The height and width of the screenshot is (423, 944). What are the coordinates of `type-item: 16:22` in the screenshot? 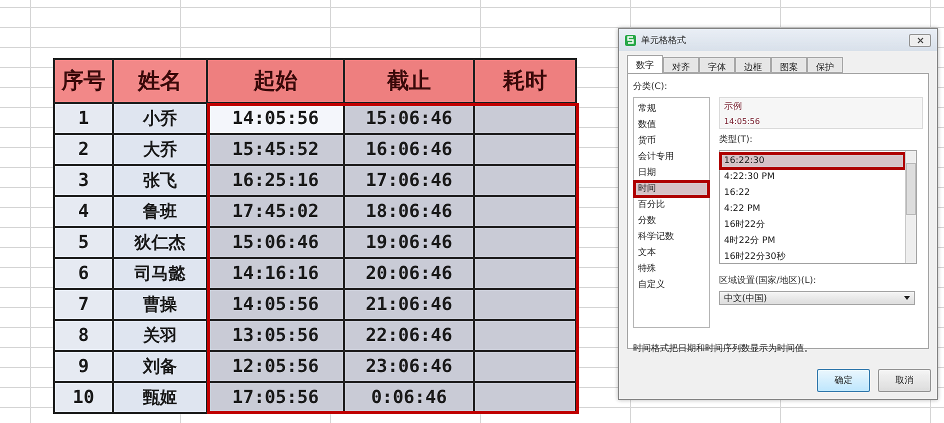 It's located at (812, 193).